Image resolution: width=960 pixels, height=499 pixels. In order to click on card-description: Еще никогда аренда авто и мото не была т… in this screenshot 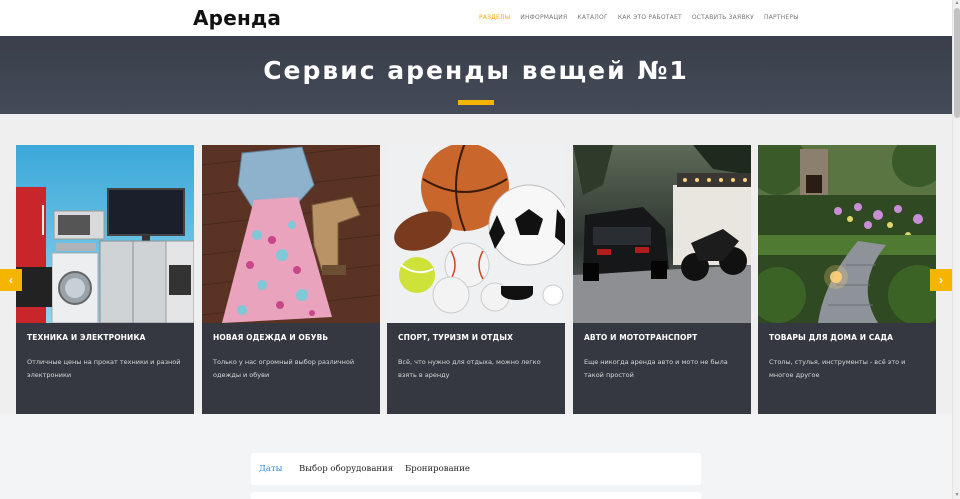, I will do `click(656, 368)`.